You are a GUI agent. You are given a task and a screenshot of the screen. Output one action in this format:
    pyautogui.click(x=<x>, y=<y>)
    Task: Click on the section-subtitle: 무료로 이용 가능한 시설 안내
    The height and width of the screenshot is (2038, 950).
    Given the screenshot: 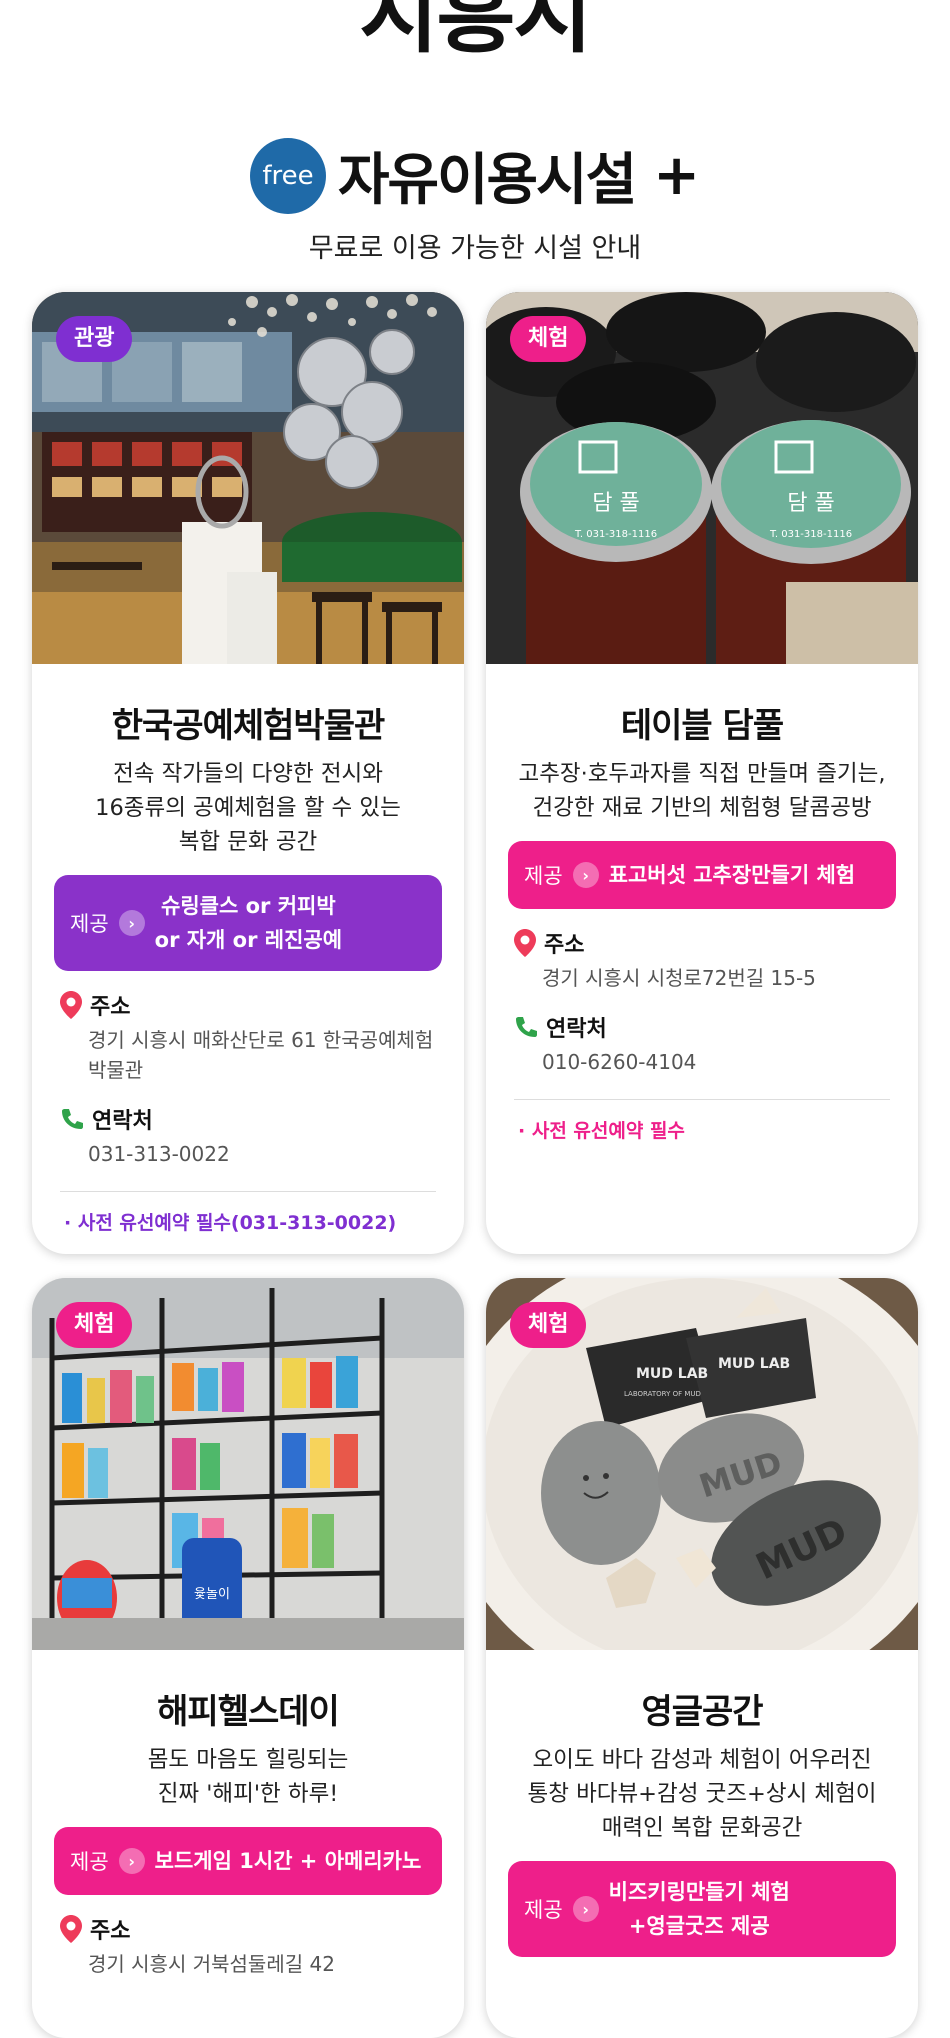 What is the action you would take?
    pyautogui.click(x=475, y=248)
    